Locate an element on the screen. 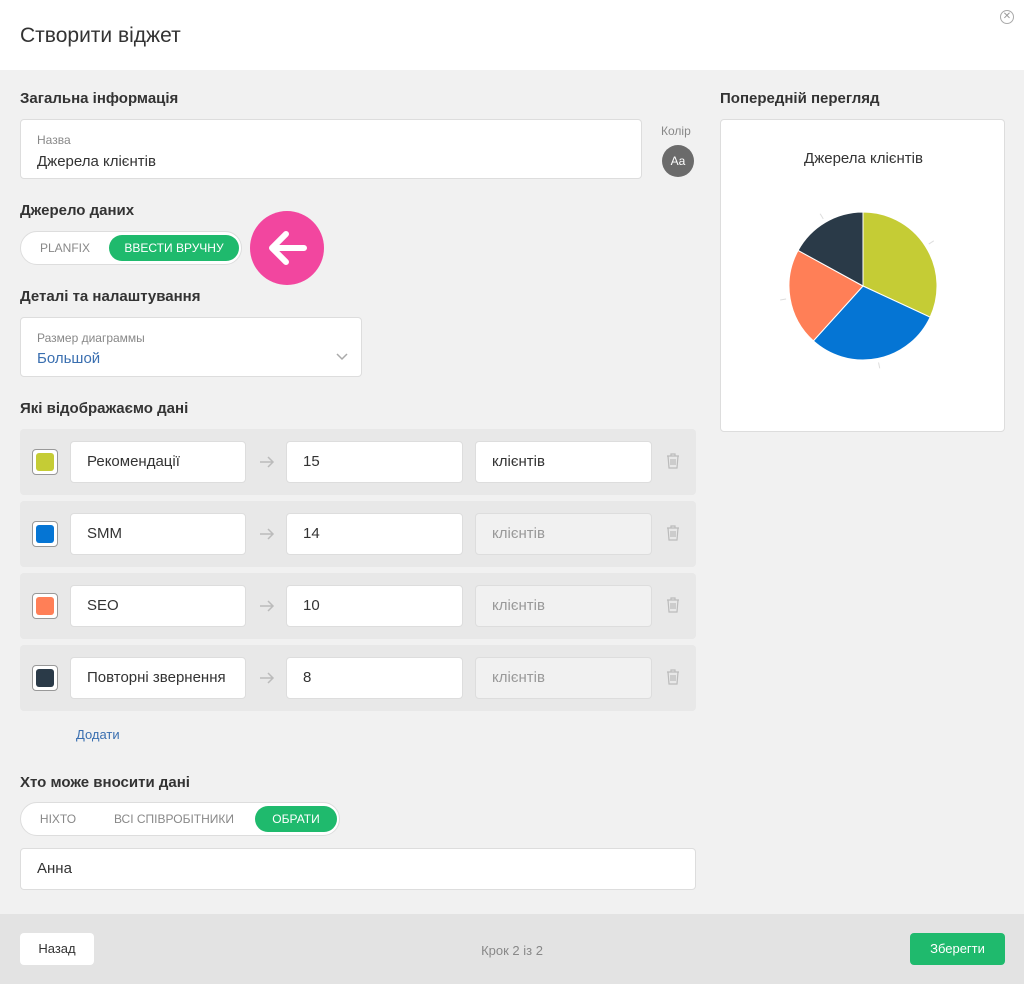  modal-footer: Назад Крок 2 із 2 Зберегти is located at coordinates (512, 949).